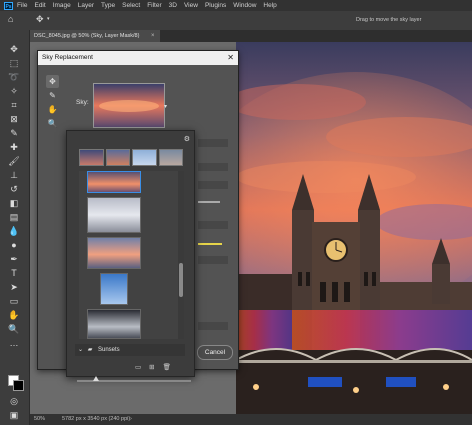  I want to click on eyedropper-icon: ✎, so click(14, 133).